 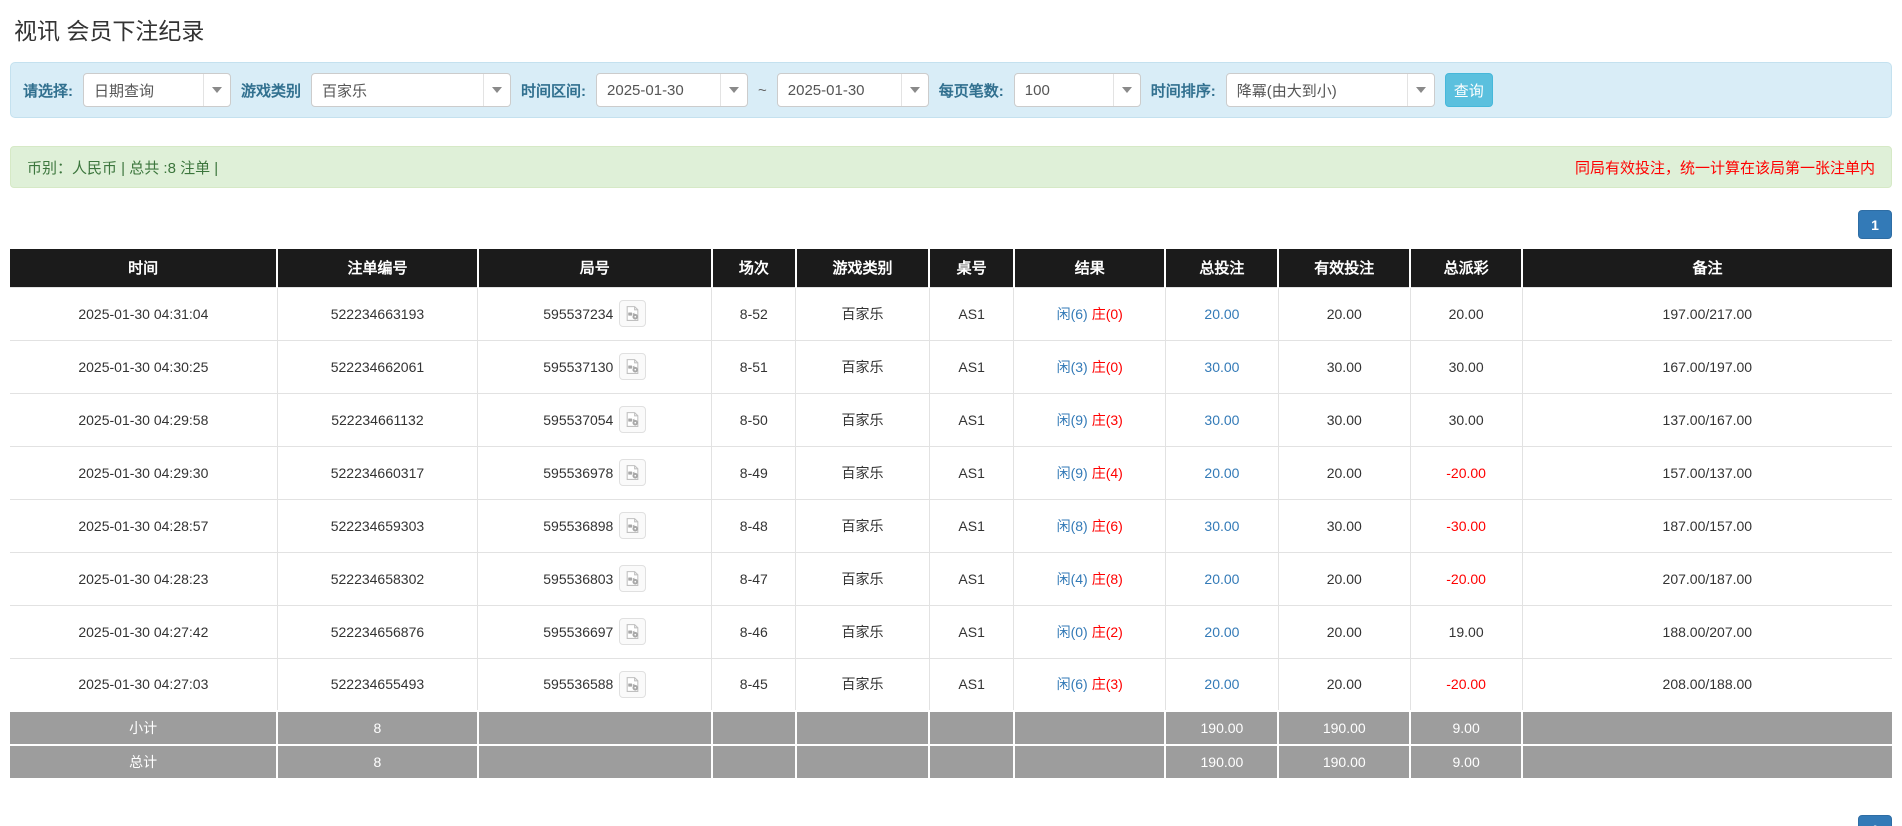 What do you see at coordinates (377, 525) in the screenshot?
I see `cell-bet-id: 522234659303` at bounding box center [377, 525].